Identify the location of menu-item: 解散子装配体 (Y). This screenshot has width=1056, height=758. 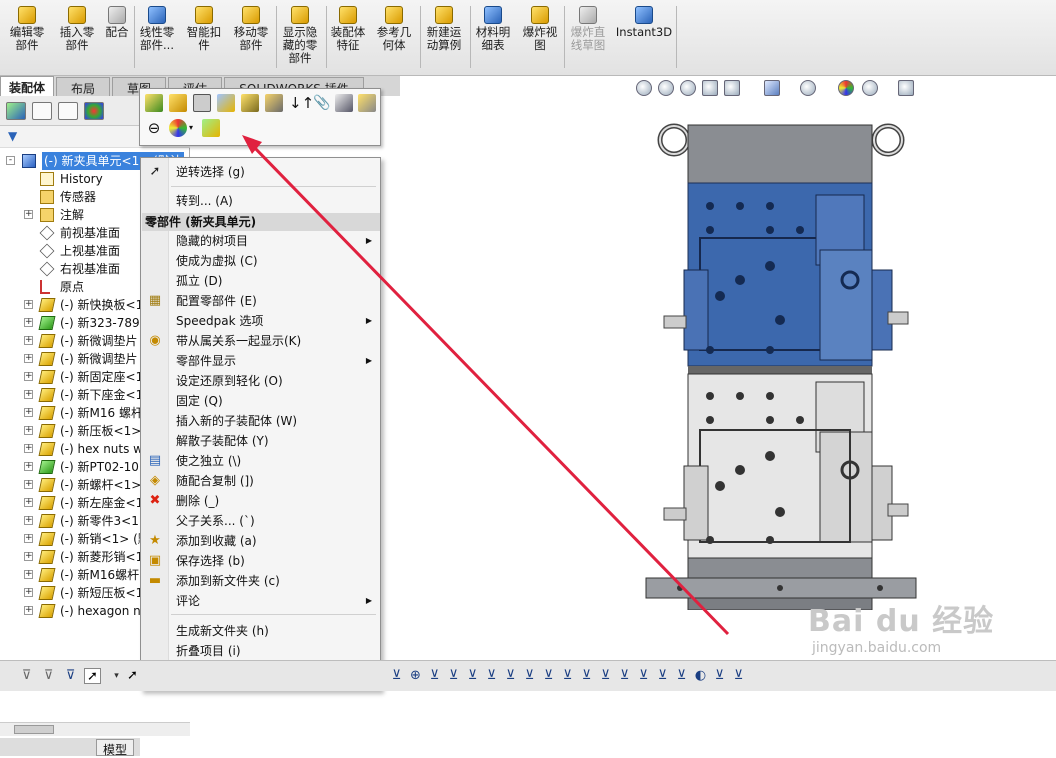
(260, 441).